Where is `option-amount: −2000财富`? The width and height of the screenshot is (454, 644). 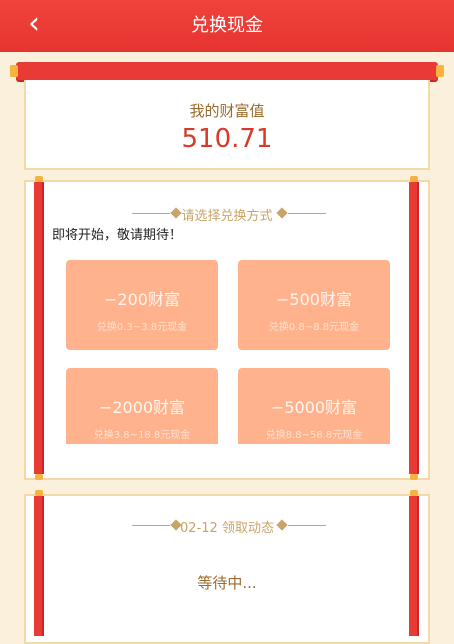 option-amount: −2000财富 is located at coordinates (142, 407).